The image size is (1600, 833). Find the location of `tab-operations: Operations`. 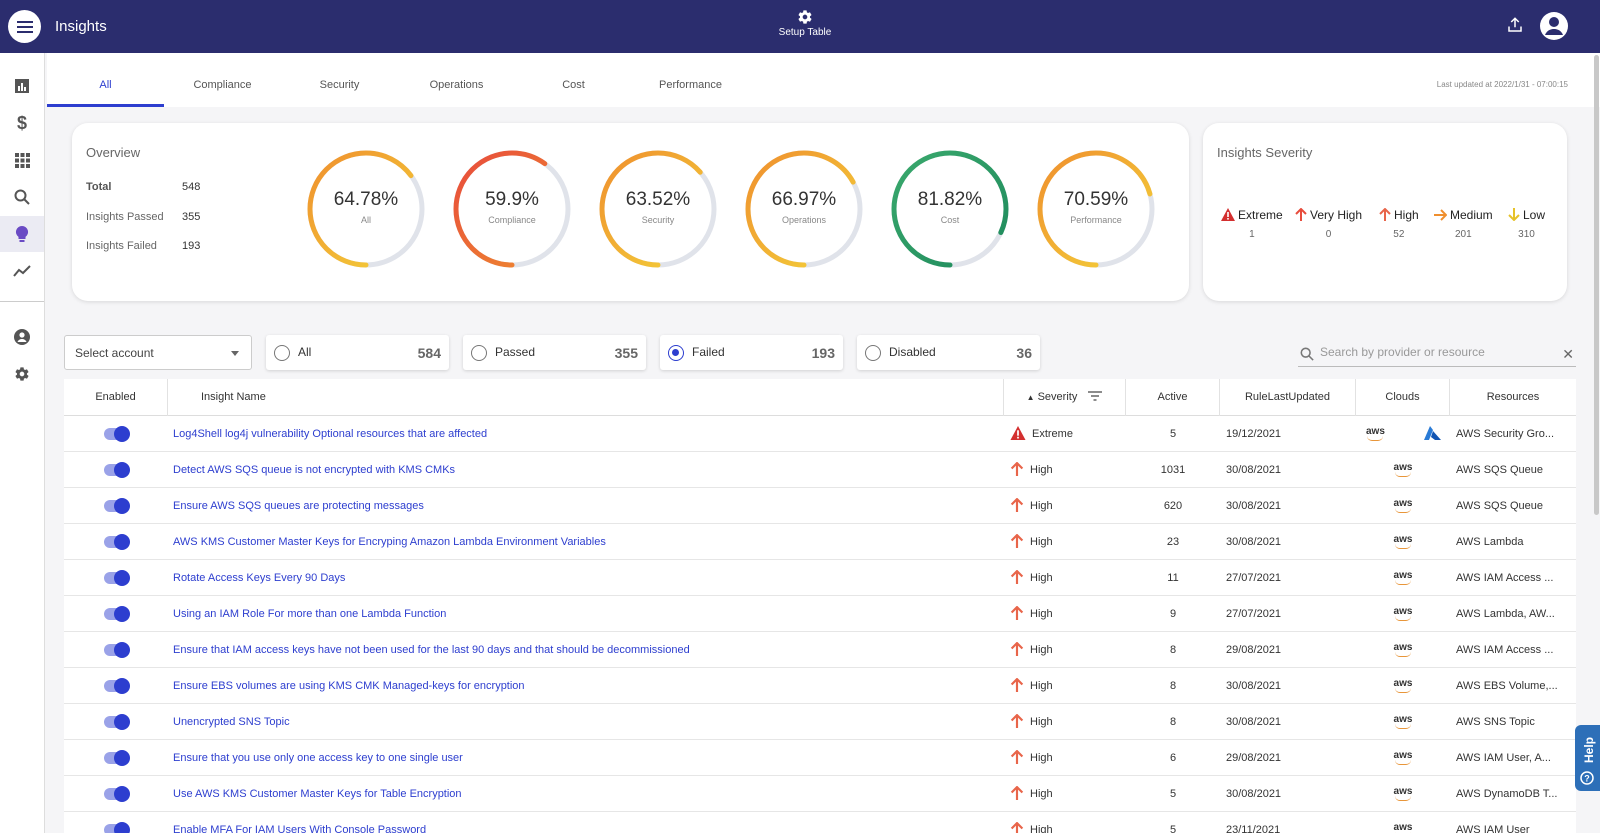

tab-operations: Operations is located at coordinates (456, 80).